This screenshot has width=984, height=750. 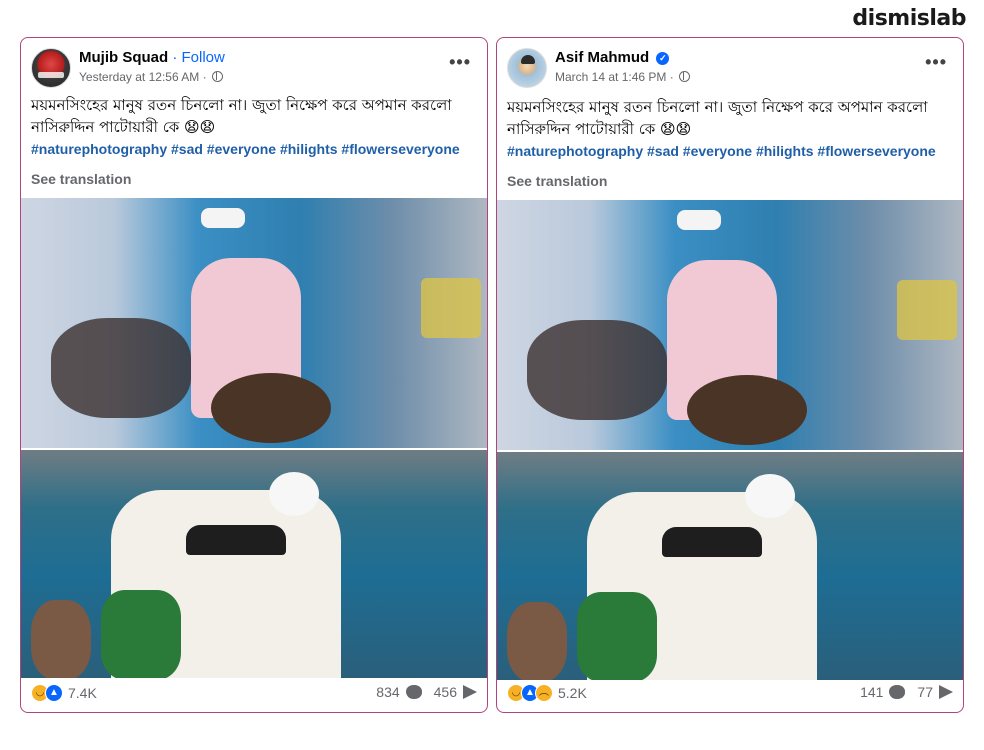 What do you see at coordinates (871, 692) in the screenshot?
I see `comment-count: 141` at bounding box center [871, 692].